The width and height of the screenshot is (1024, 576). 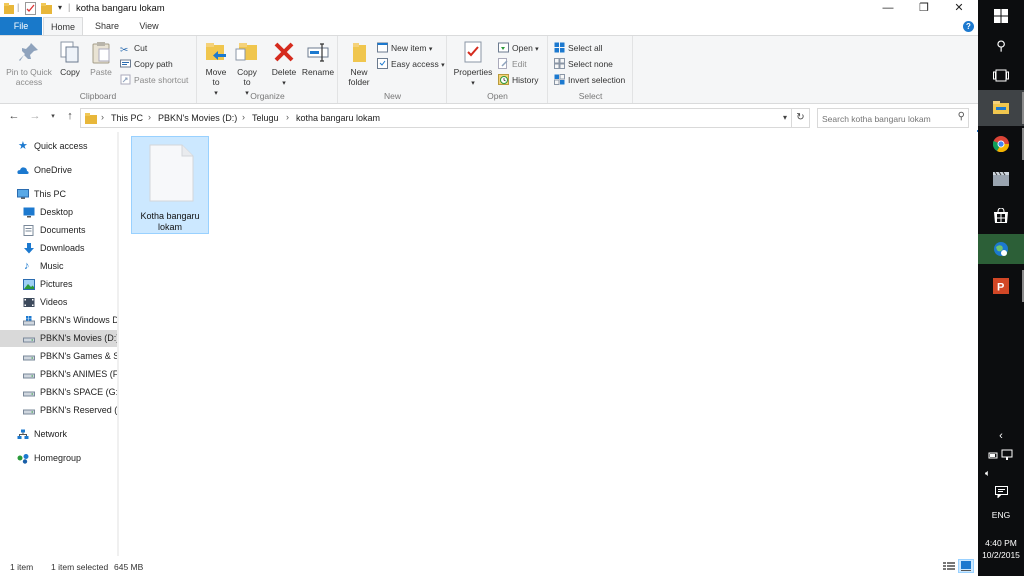 What do you see at coordinates (59, 338) in the screenshot?
I see `nav-item-movies-drive: PBKN's Movies (D:)` at bounding box center [59, 338].